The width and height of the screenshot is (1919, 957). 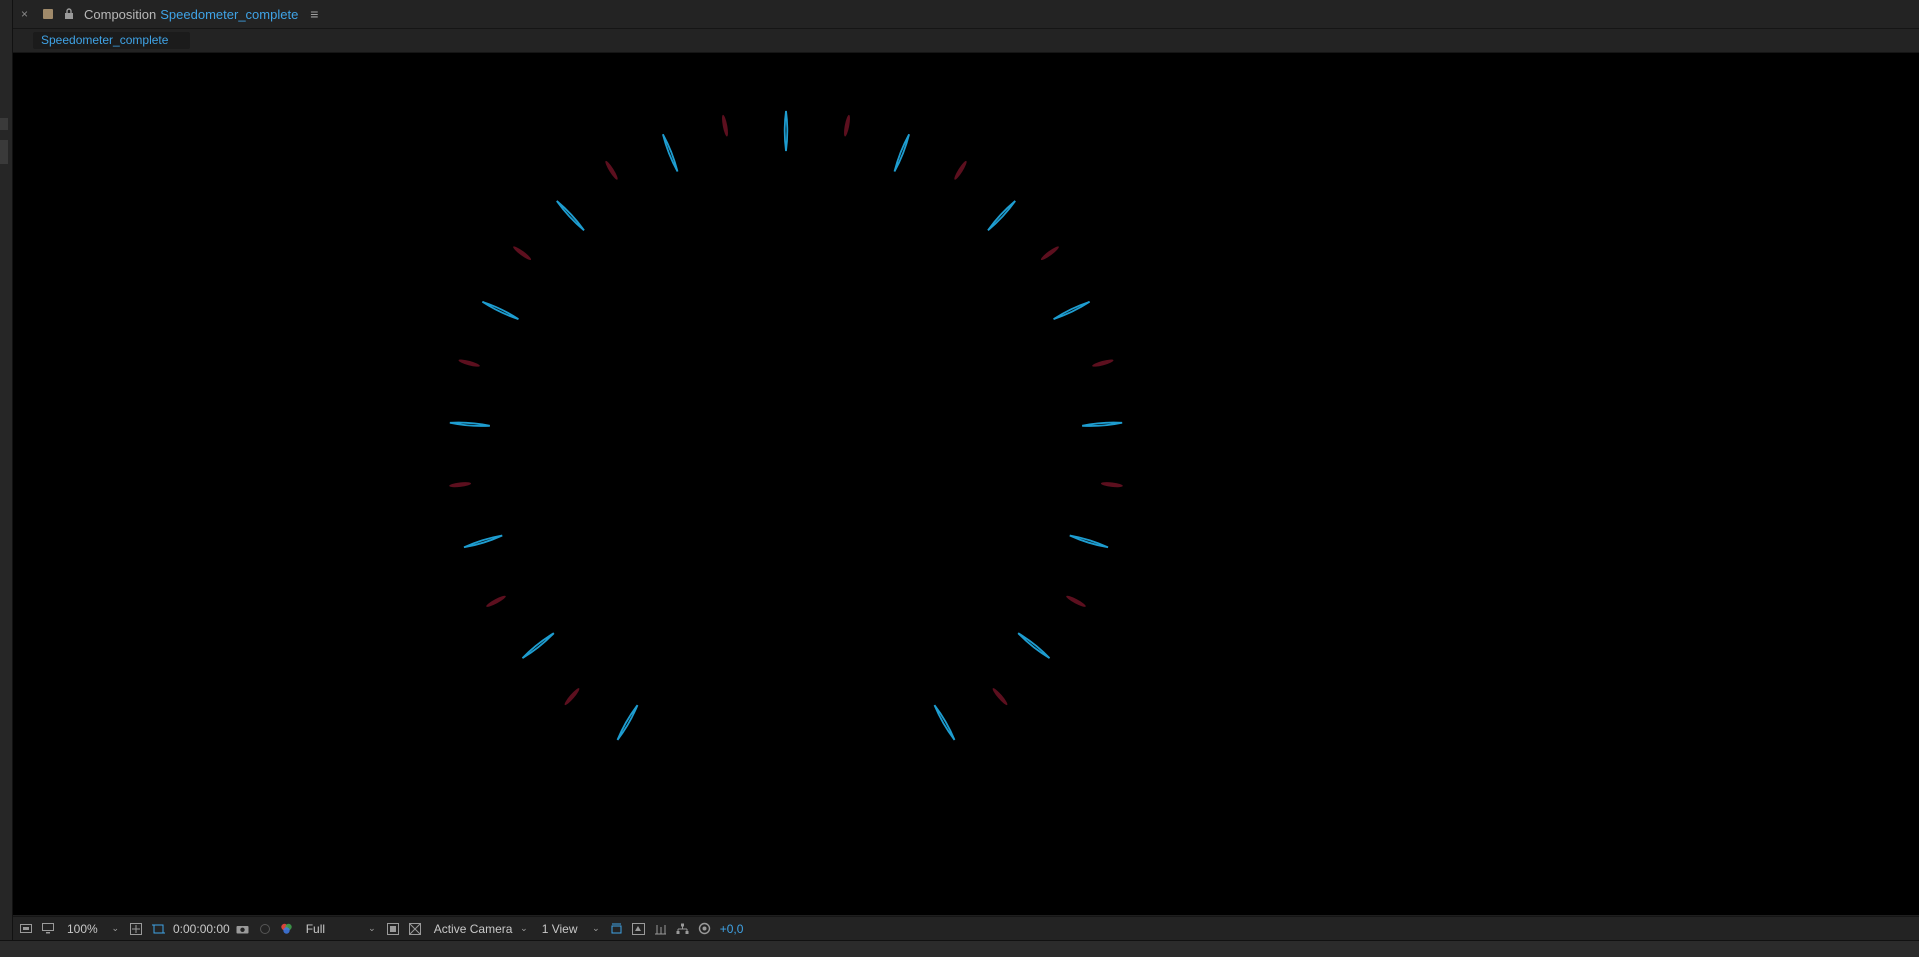 What do you see at coordinates (82, 928) in the screenshot?
I see `zoom-value: 100%` at bounding box center [82, 928].